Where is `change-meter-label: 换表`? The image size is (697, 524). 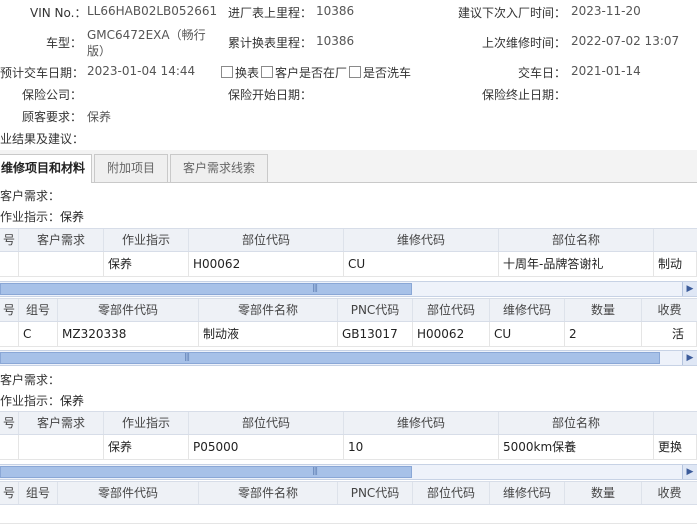 change-meter-label: 换表 is located at coordinates (247, 73).